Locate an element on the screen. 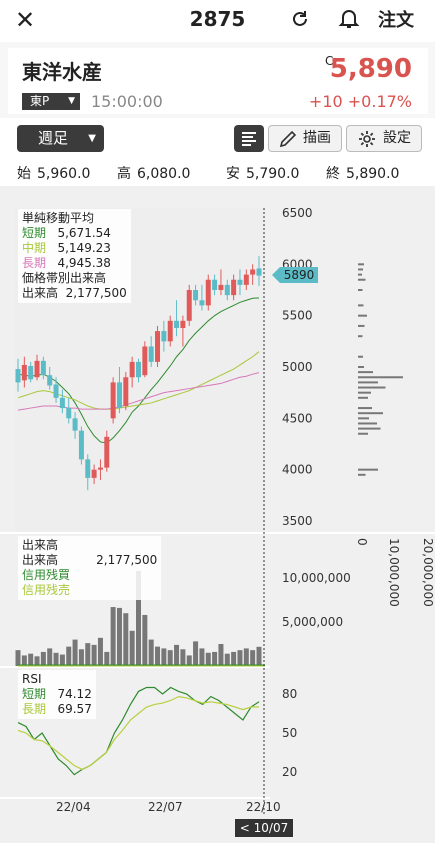 Image resolution: width=435 pixels, height=855 pixels. vp-axis-label: 10,000,000 is located at coordinates (394, 572).